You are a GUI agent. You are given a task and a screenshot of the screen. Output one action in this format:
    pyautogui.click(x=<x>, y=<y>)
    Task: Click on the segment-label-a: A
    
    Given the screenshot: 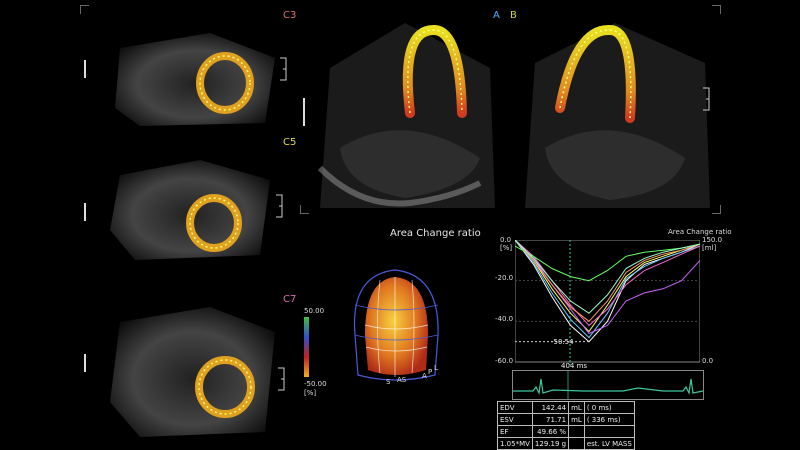 What is the action you would take?
    pyautogui.click(x=424, y=376)
    